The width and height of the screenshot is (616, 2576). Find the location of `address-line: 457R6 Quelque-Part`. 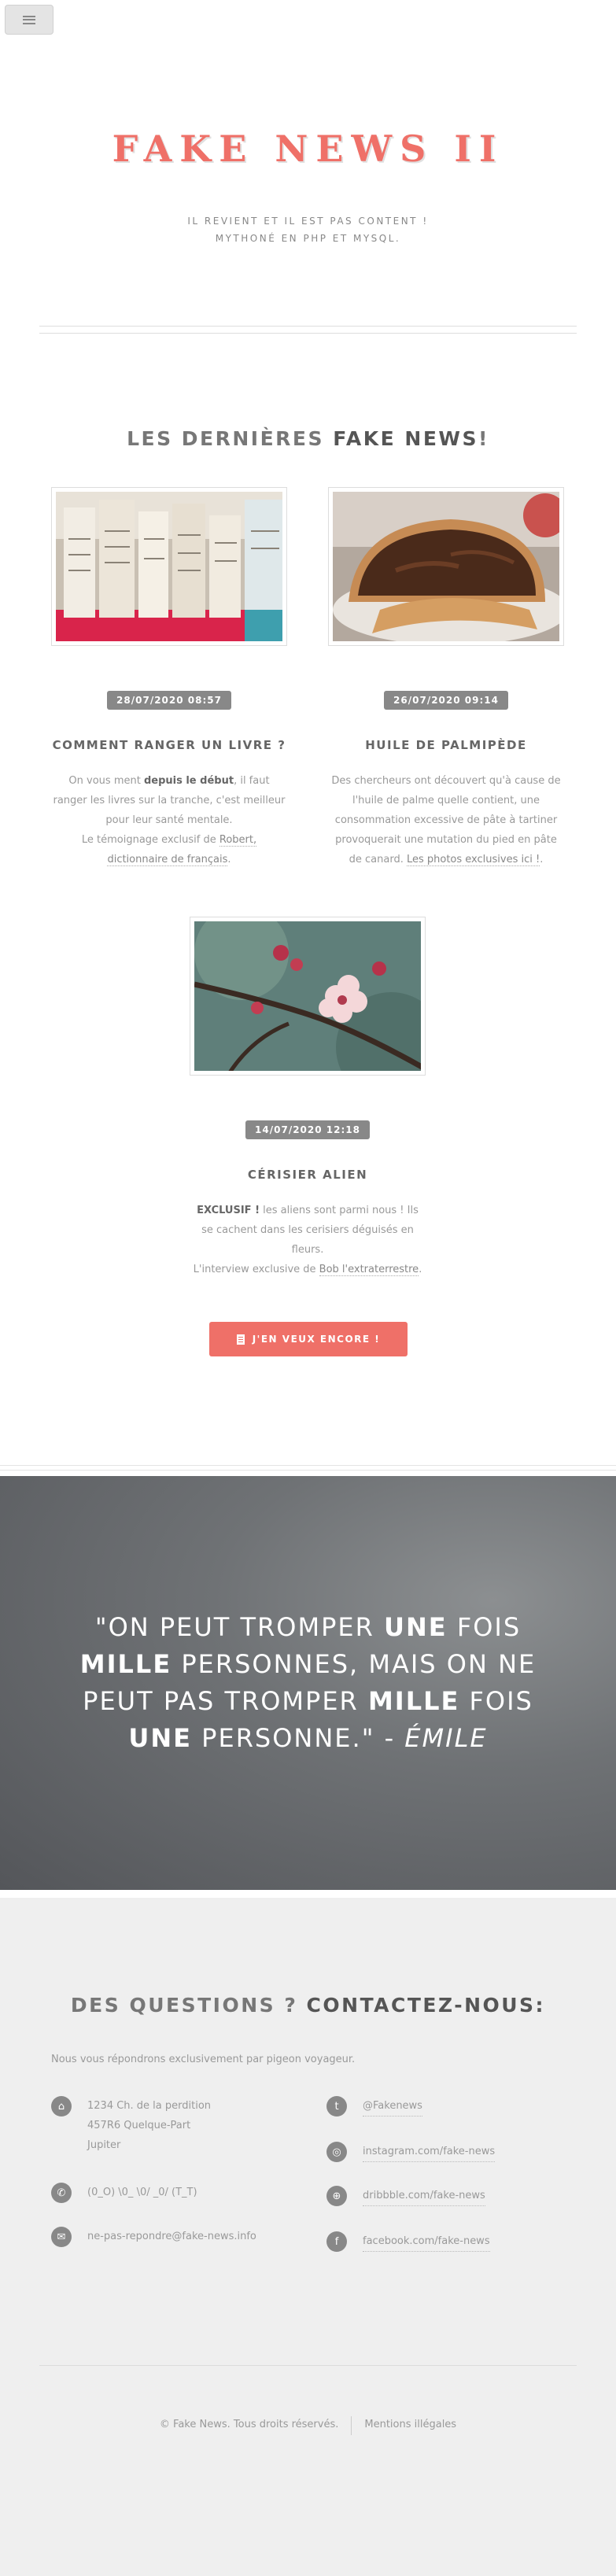

address-line: 457R6 Quelque-Part is located at coordinates (139, 2125).